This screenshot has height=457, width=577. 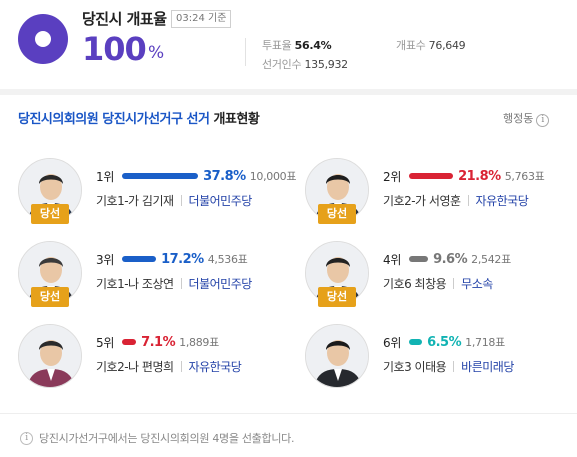 I want to click on counted-stat: 개표수 76,649, so click(x=431, y=45).